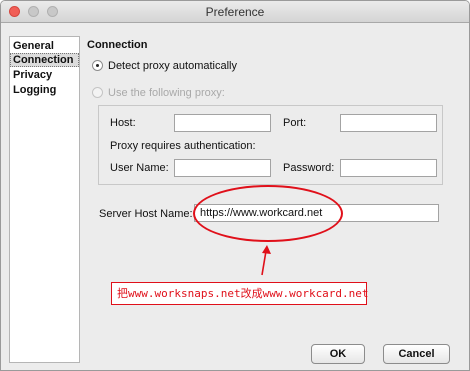 This screenshot has height=371, width=470. What do you see at coordinates (146, 214) in the screenshot?
I see `server-host-label: Server Host Name:` at bounding box center [146, 214].